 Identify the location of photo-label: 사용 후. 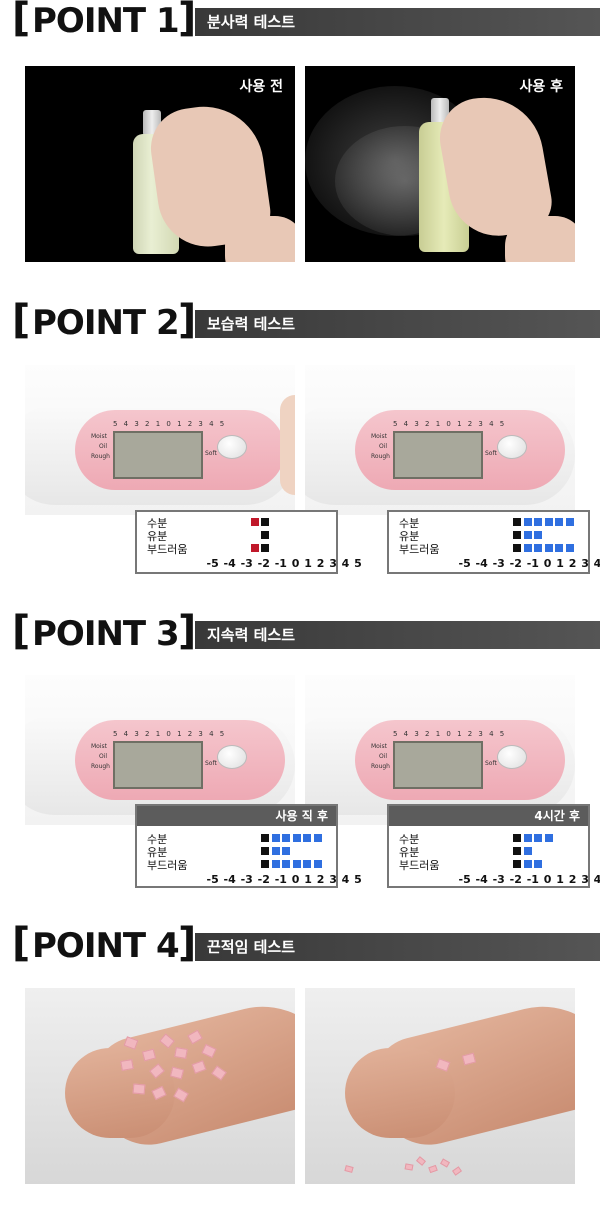
(541, 87).